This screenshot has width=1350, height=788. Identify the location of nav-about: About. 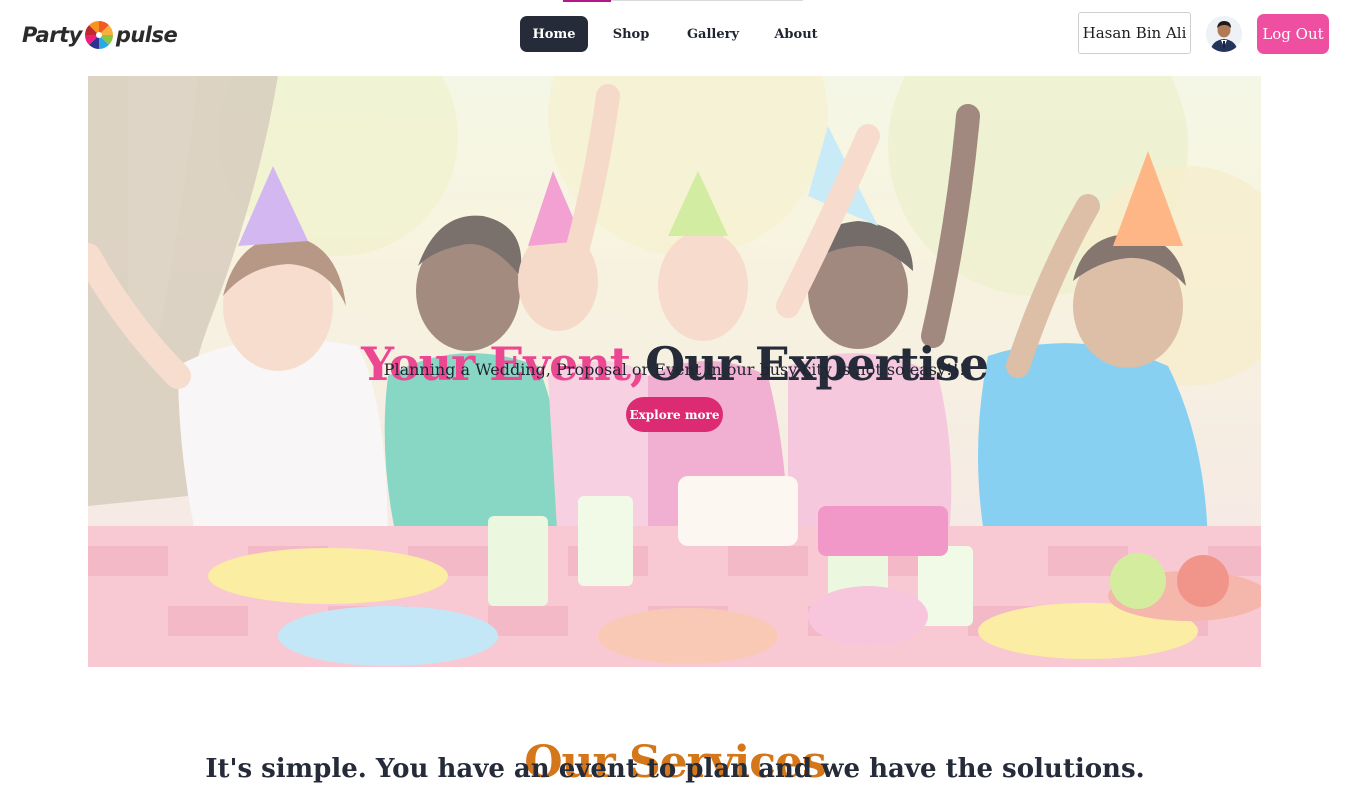
(796, 34).